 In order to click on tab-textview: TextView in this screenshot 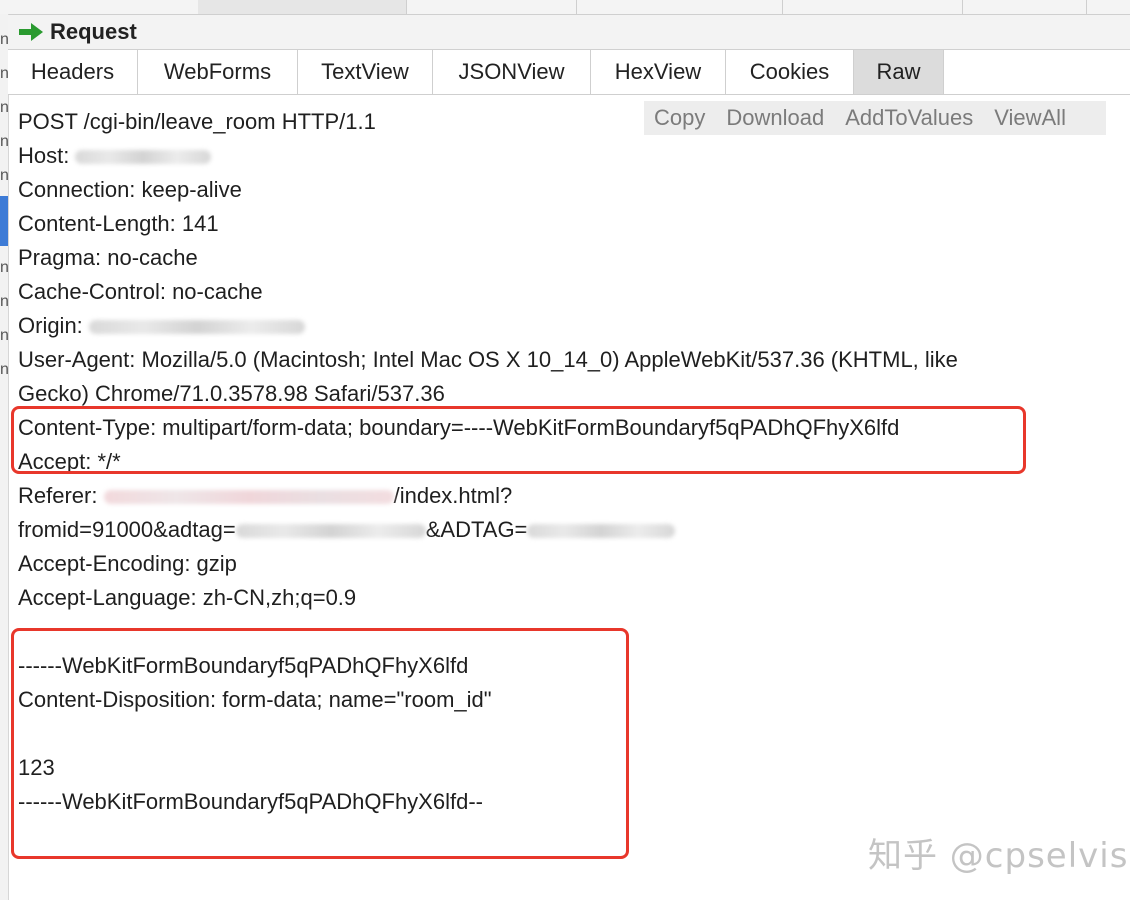, I will do `click(365, 72)`.